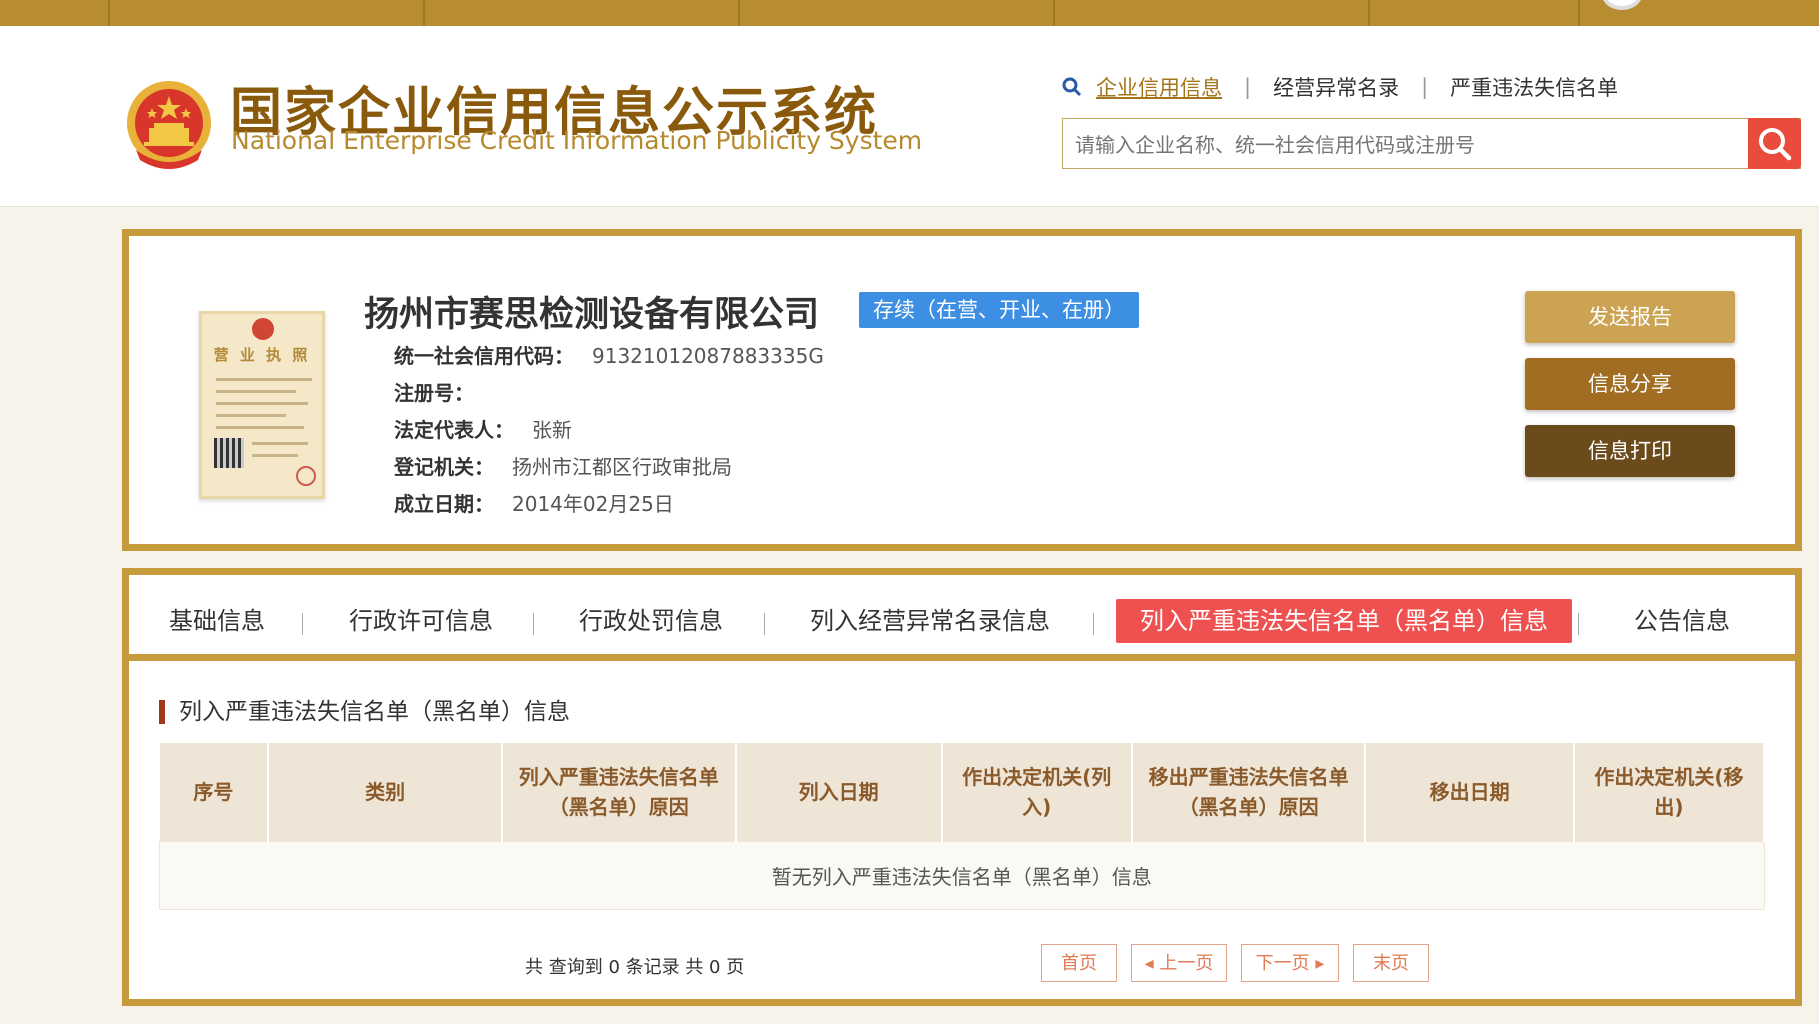  What do you see at coordinates (909, 13) in the screenshot?
I see `top-nav-bar` at bounding box center [909, 13].